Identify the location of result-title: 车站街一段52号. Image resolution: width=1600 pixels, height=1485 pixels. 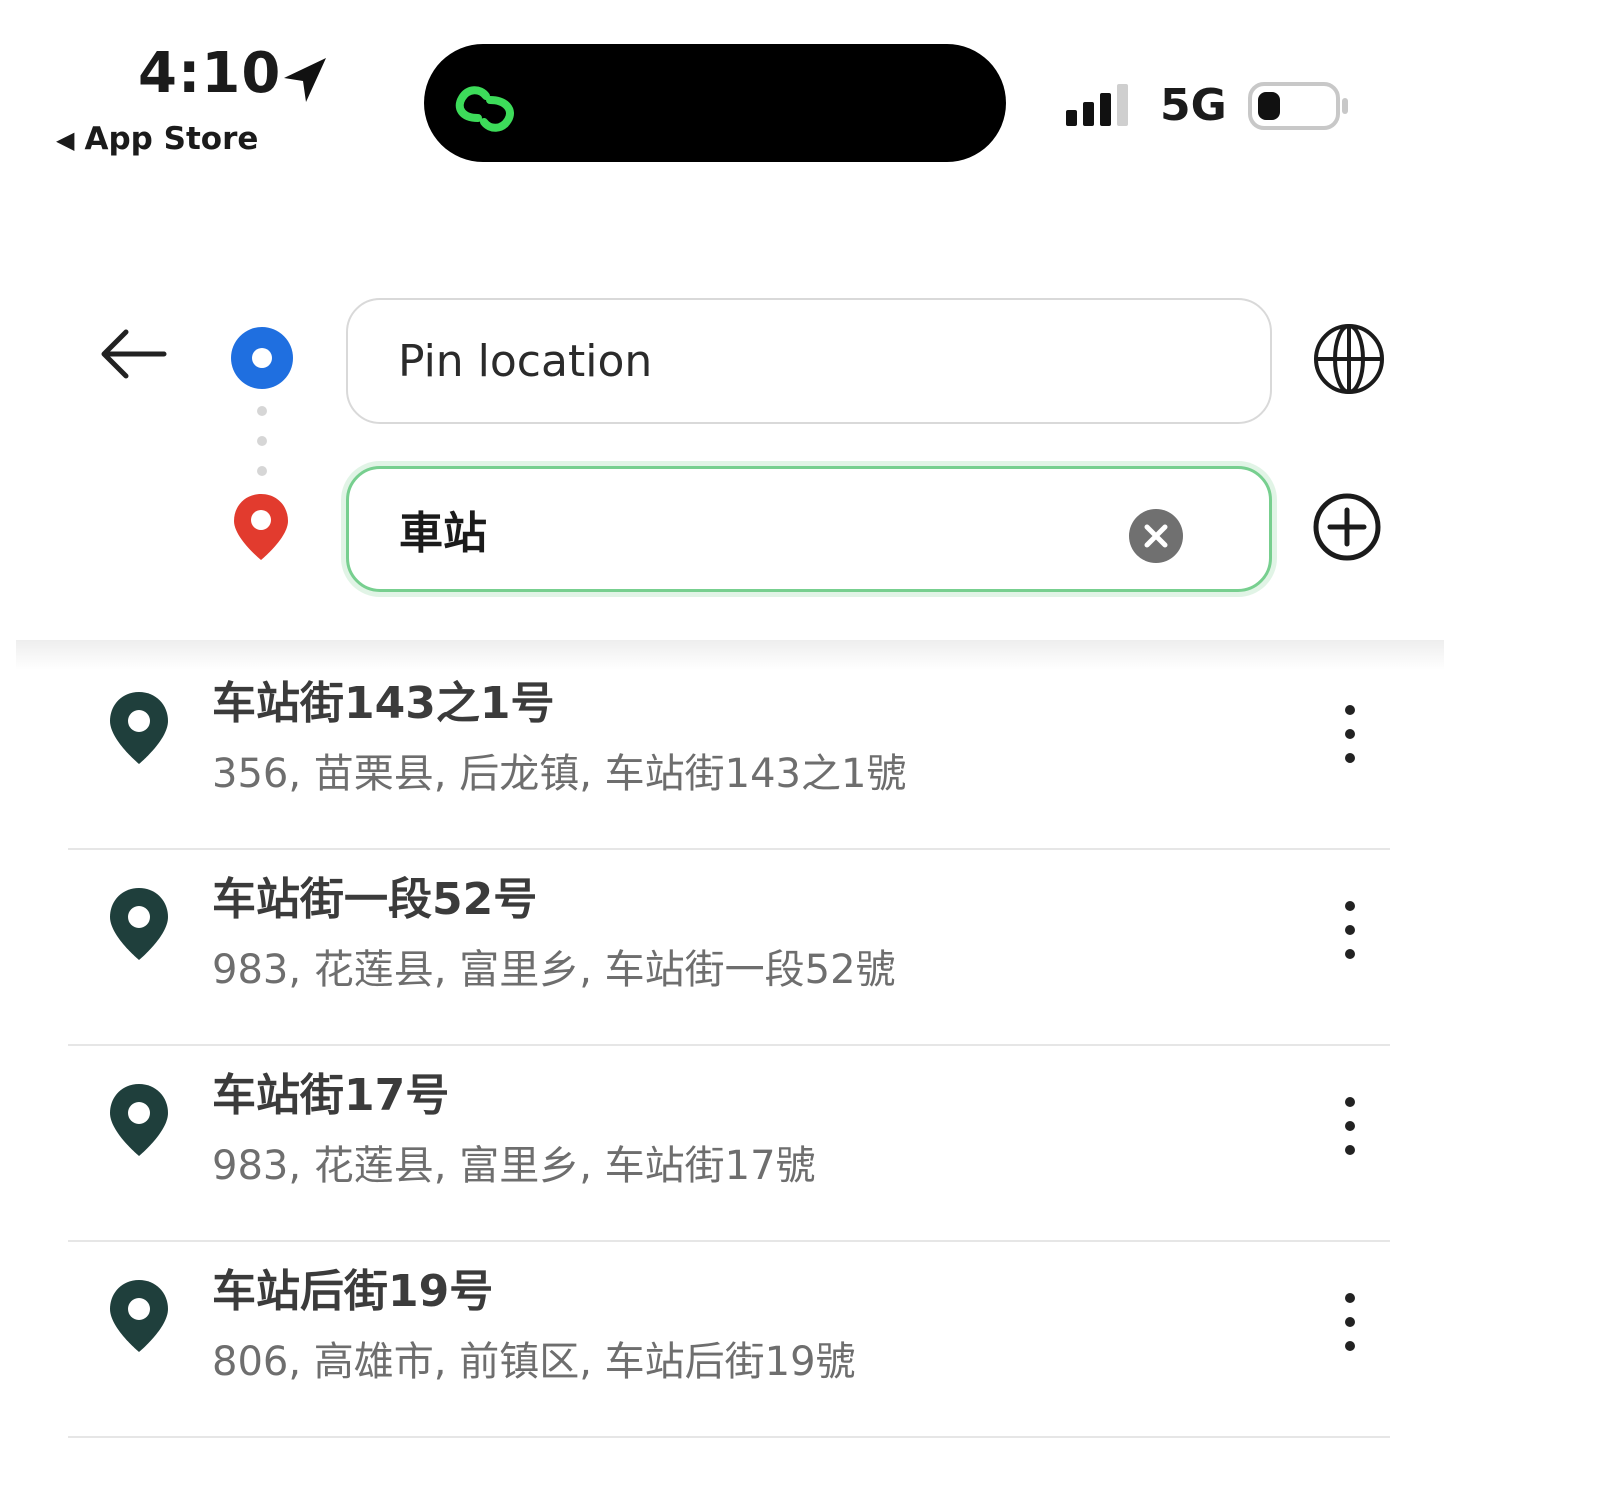
(375, 899).